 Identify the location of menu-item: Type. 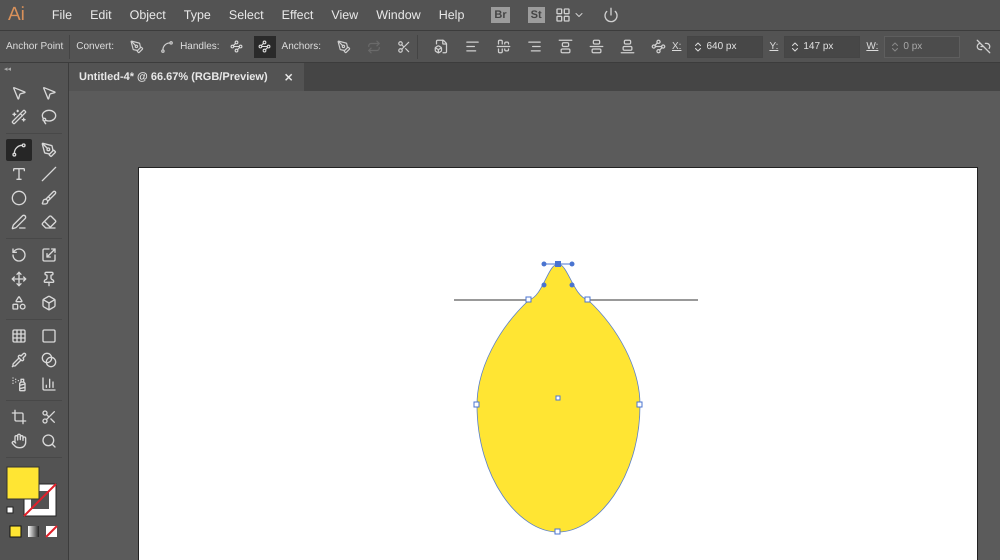
(197, 15).